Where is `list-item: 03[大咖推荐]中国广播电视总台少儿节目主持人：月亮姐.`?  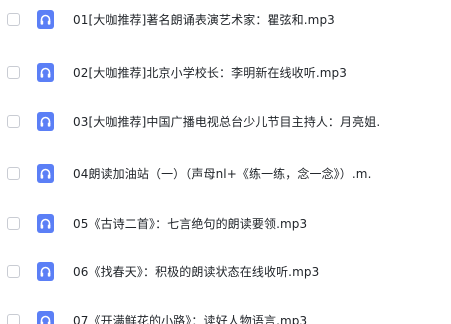
list-item: 03[大咖推荐]中国广播电视总台少儿节目主持人：月亮姐. is located at coordinates (225, 121).